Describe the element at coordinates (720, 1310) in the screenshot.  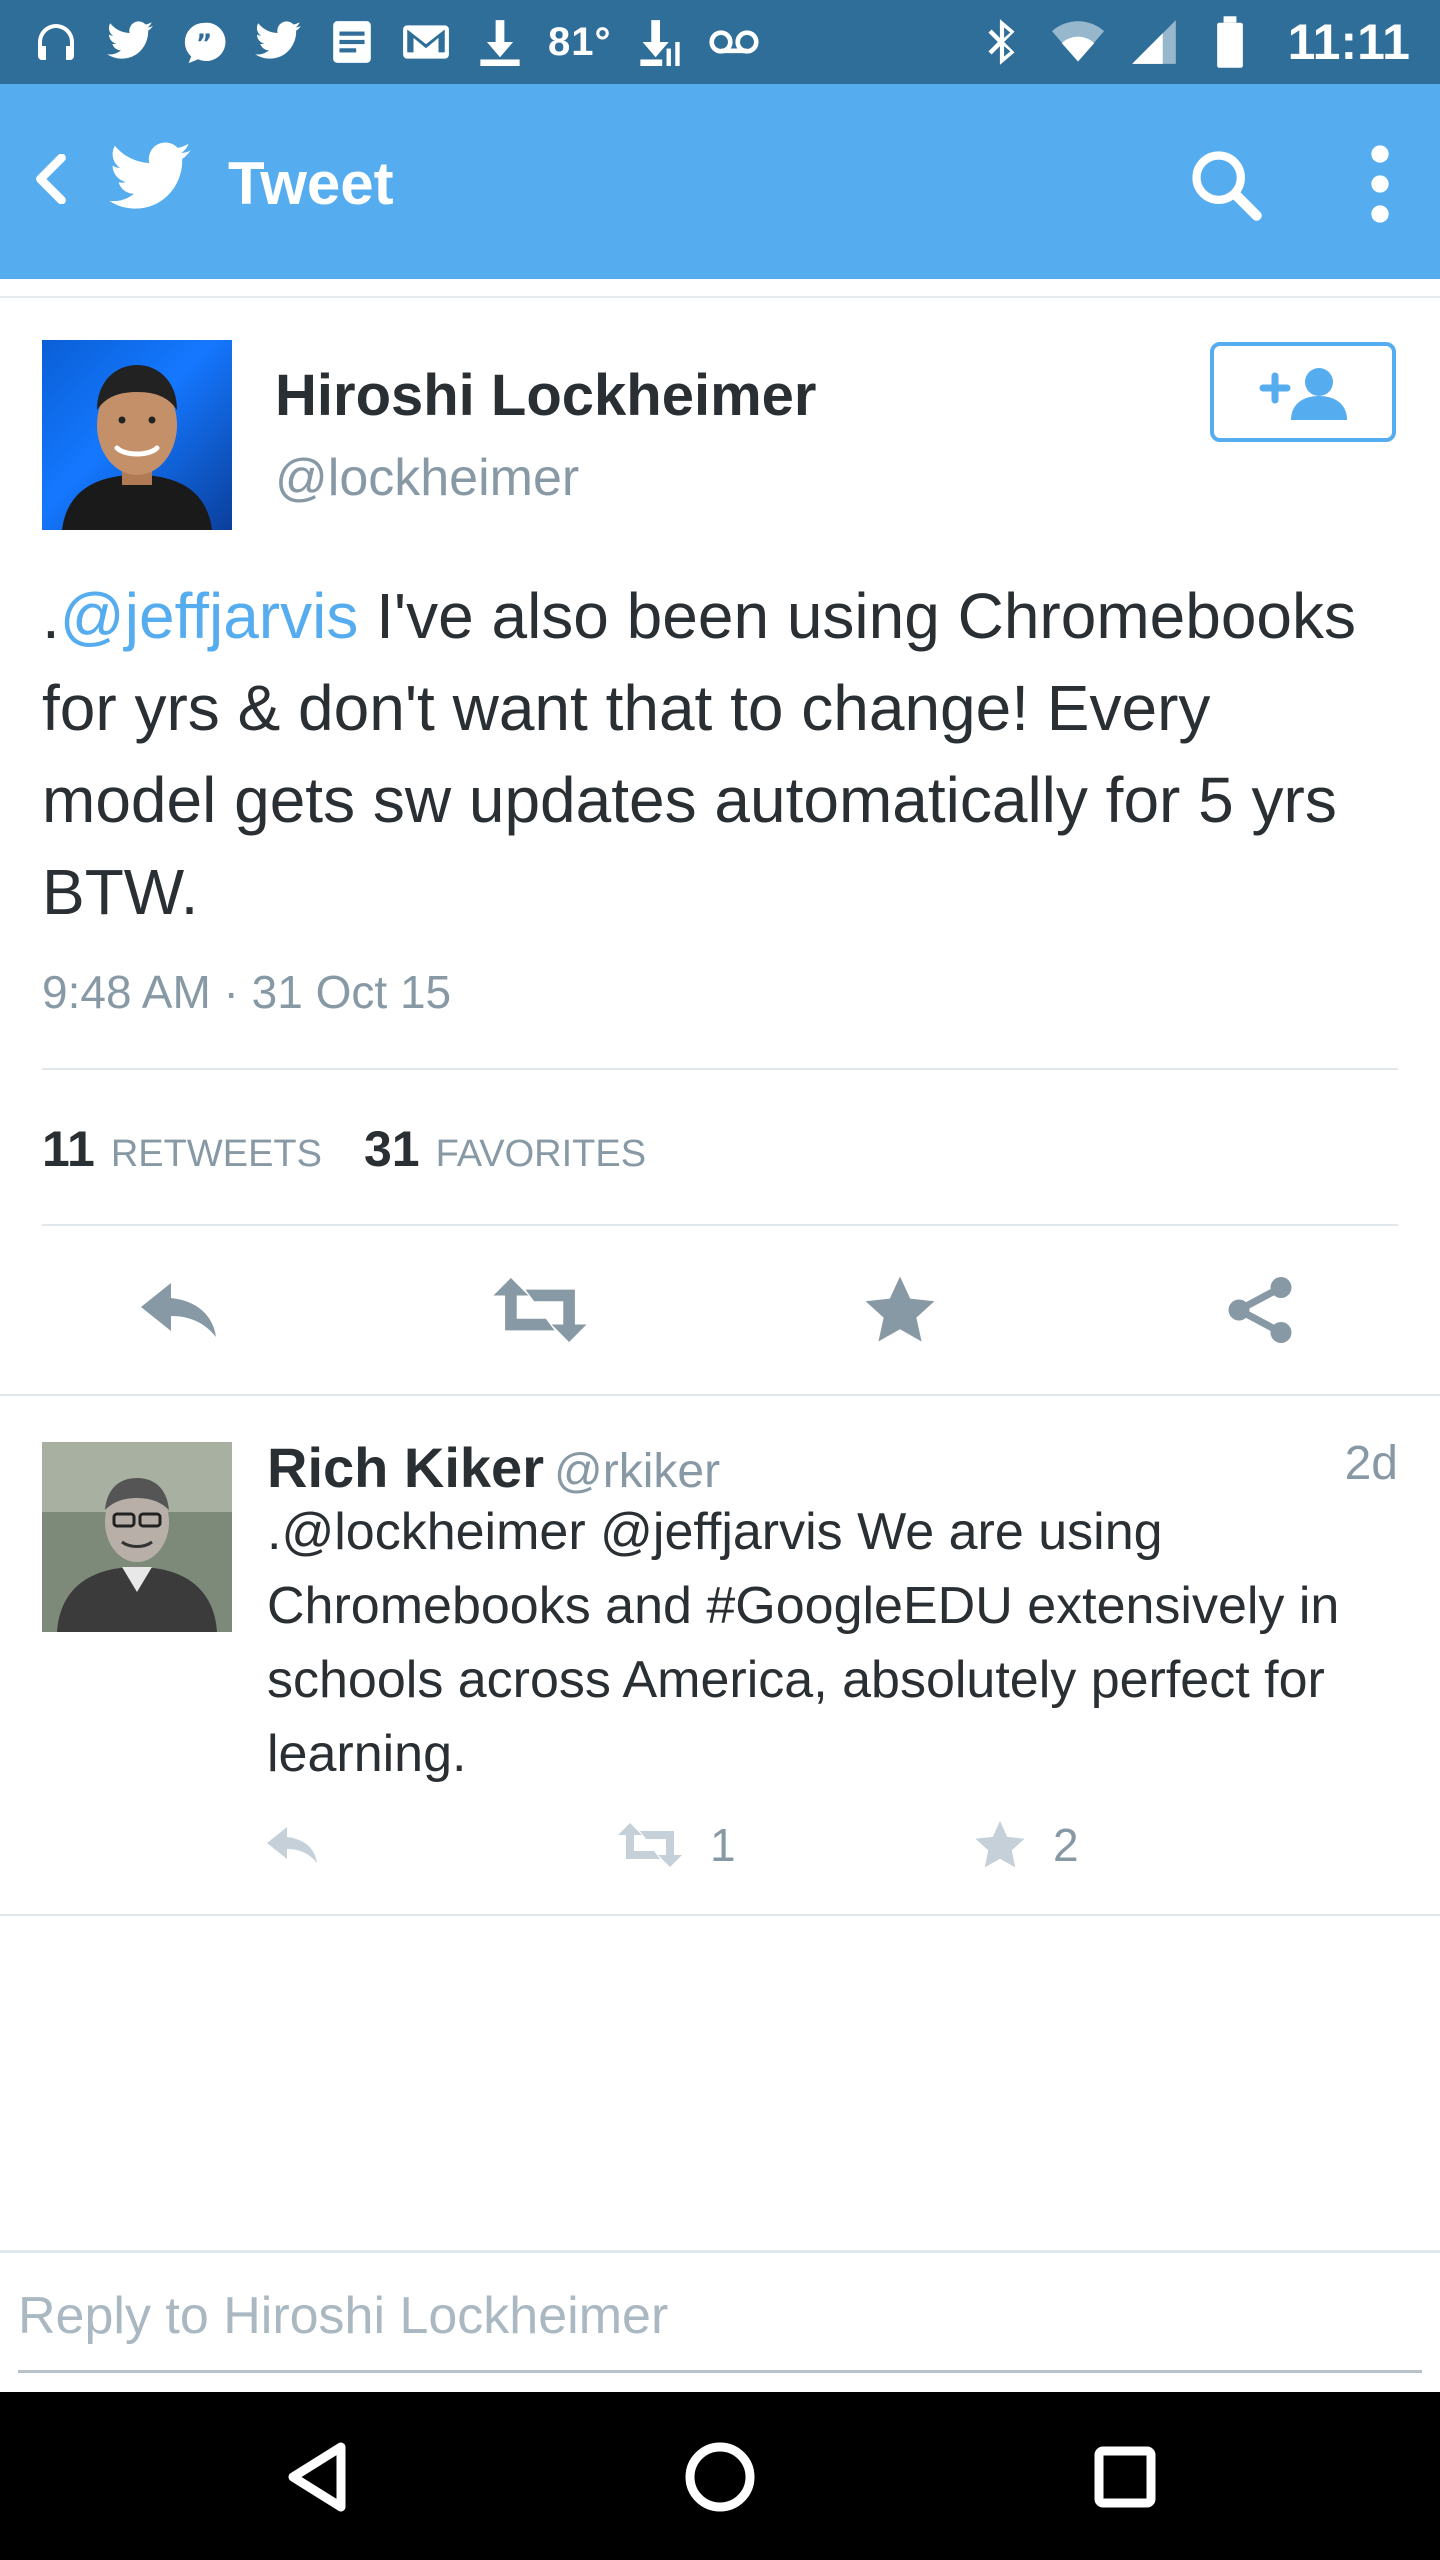
I see `tweet-actions` at that location.